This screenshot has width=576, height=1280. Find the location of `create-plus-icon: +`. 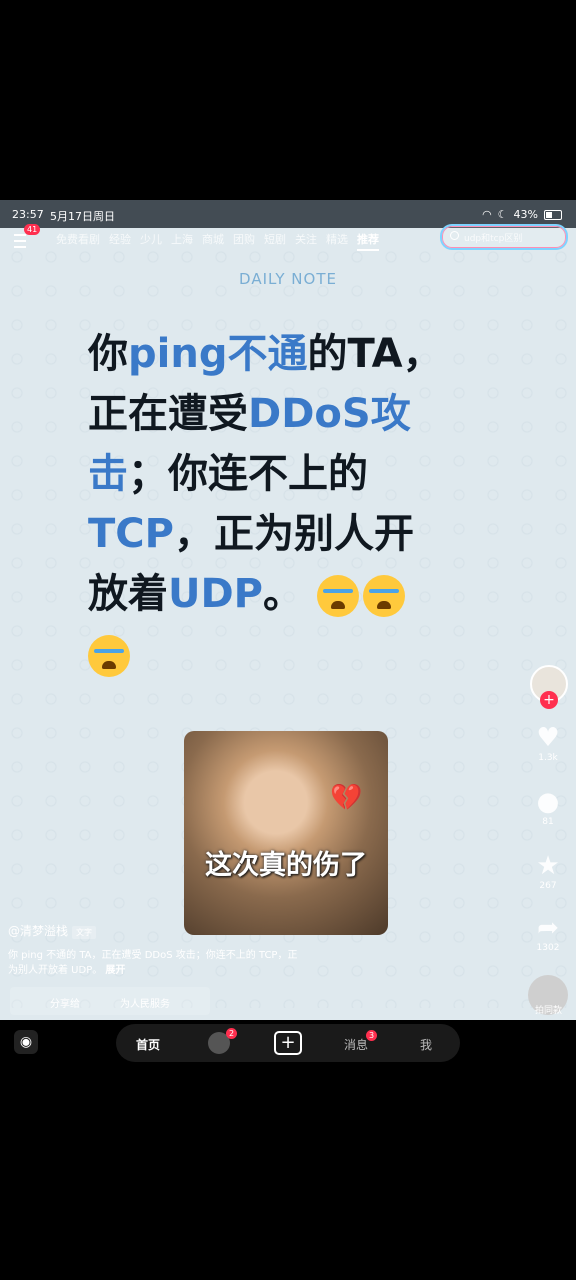

create-plus-icon: + is located at coordinates (288, 1043).